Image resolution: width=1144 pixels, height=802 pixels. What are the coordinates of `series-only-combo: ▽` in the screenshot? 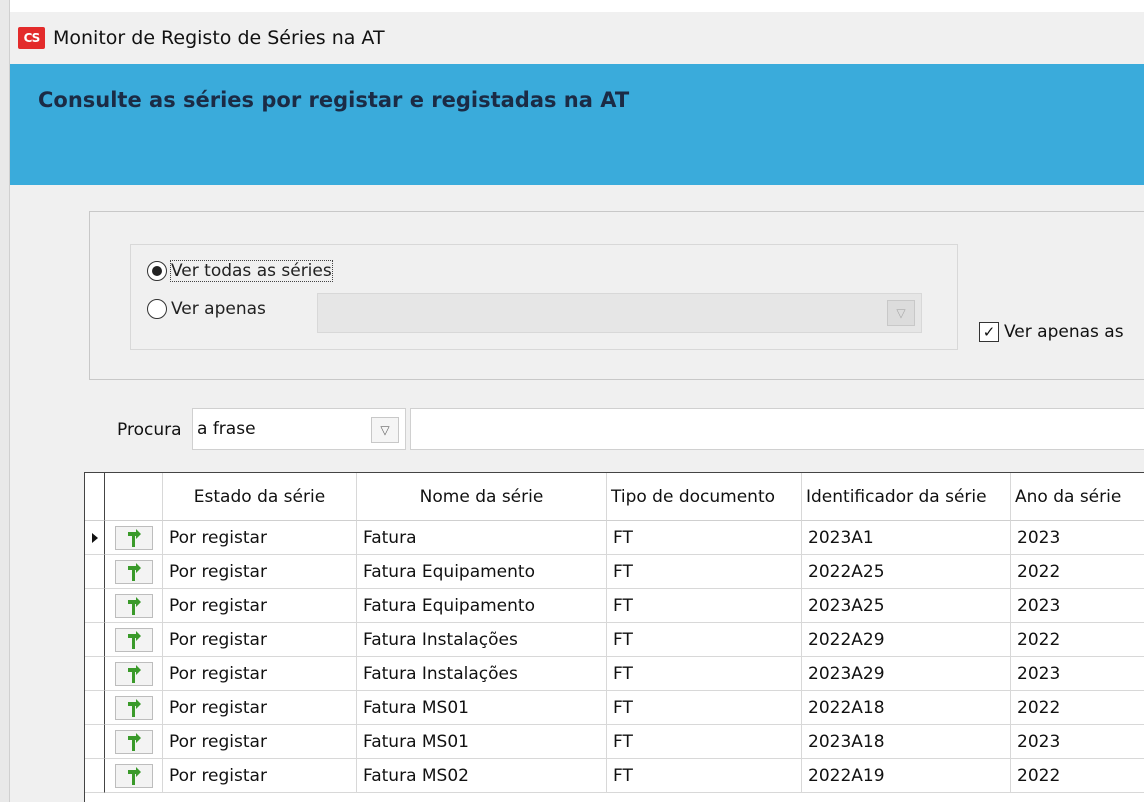 It's located at (619, 313).